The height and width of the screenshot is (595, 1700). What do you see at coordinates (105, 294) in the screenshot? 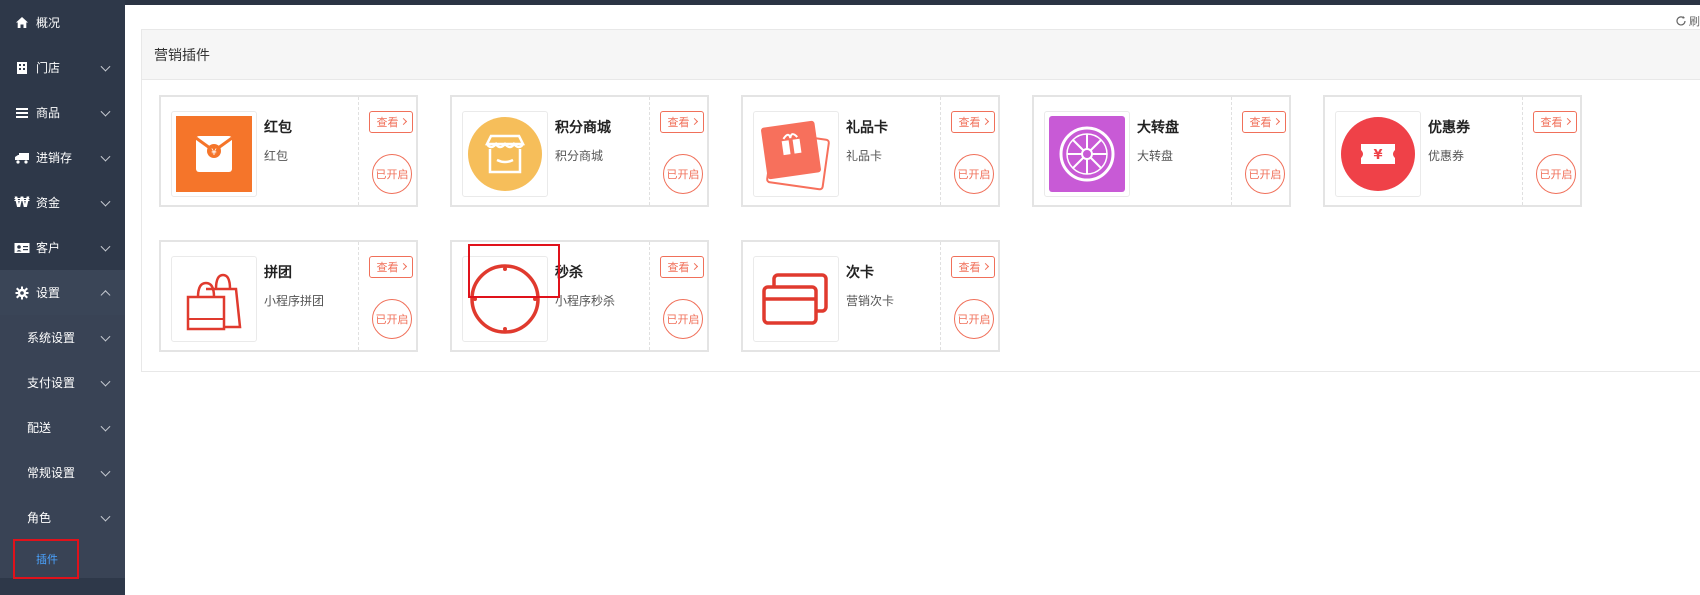
I see `chevron-up-icon` at bounding box center [105, 294].